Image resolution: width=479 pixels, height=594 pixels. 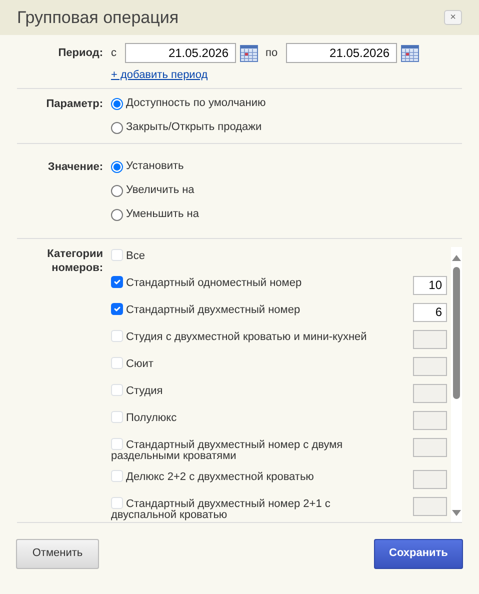 I want to click on checkbox-label: Стандартный двухместный номер 2+1 с двуспальной кроватью, so click(x=221, y=508).